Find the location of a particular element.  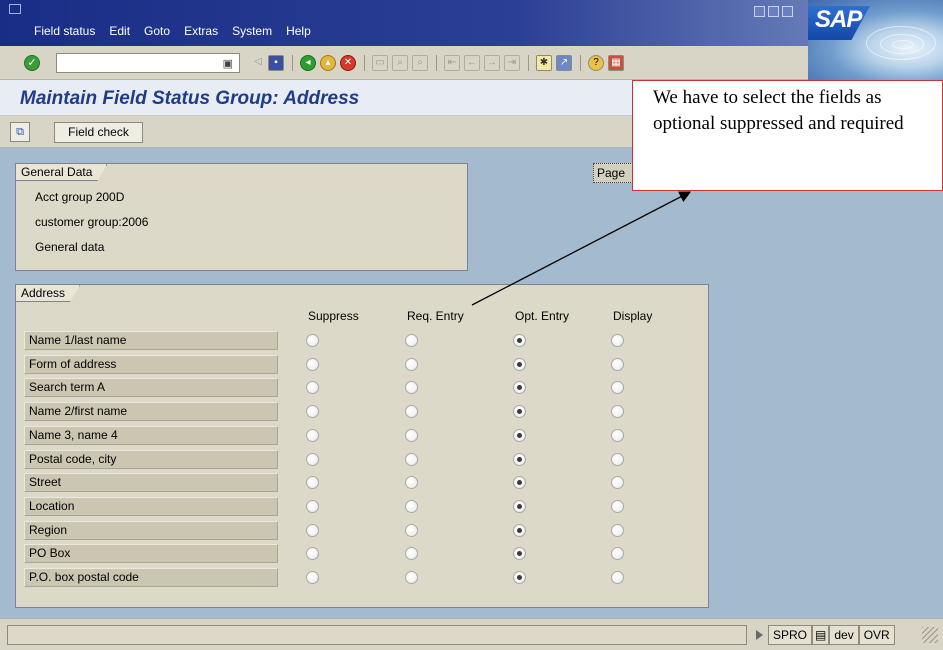

column-display: Display is located at coordinates (633, 316).